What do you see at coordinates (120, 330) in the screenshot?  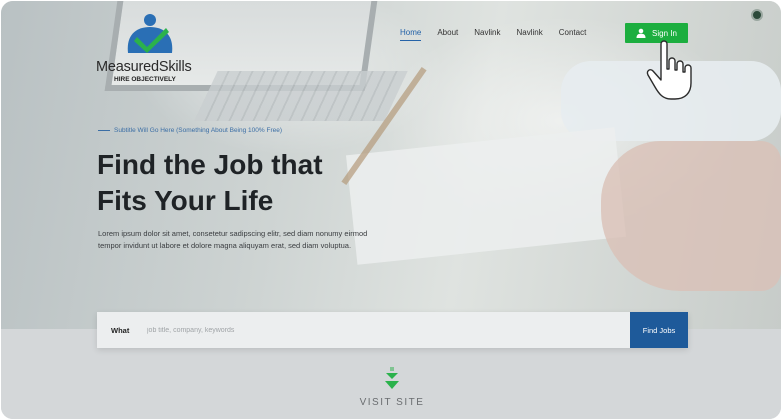 I see `search-what-label: What` at bounding box center [120, 330].